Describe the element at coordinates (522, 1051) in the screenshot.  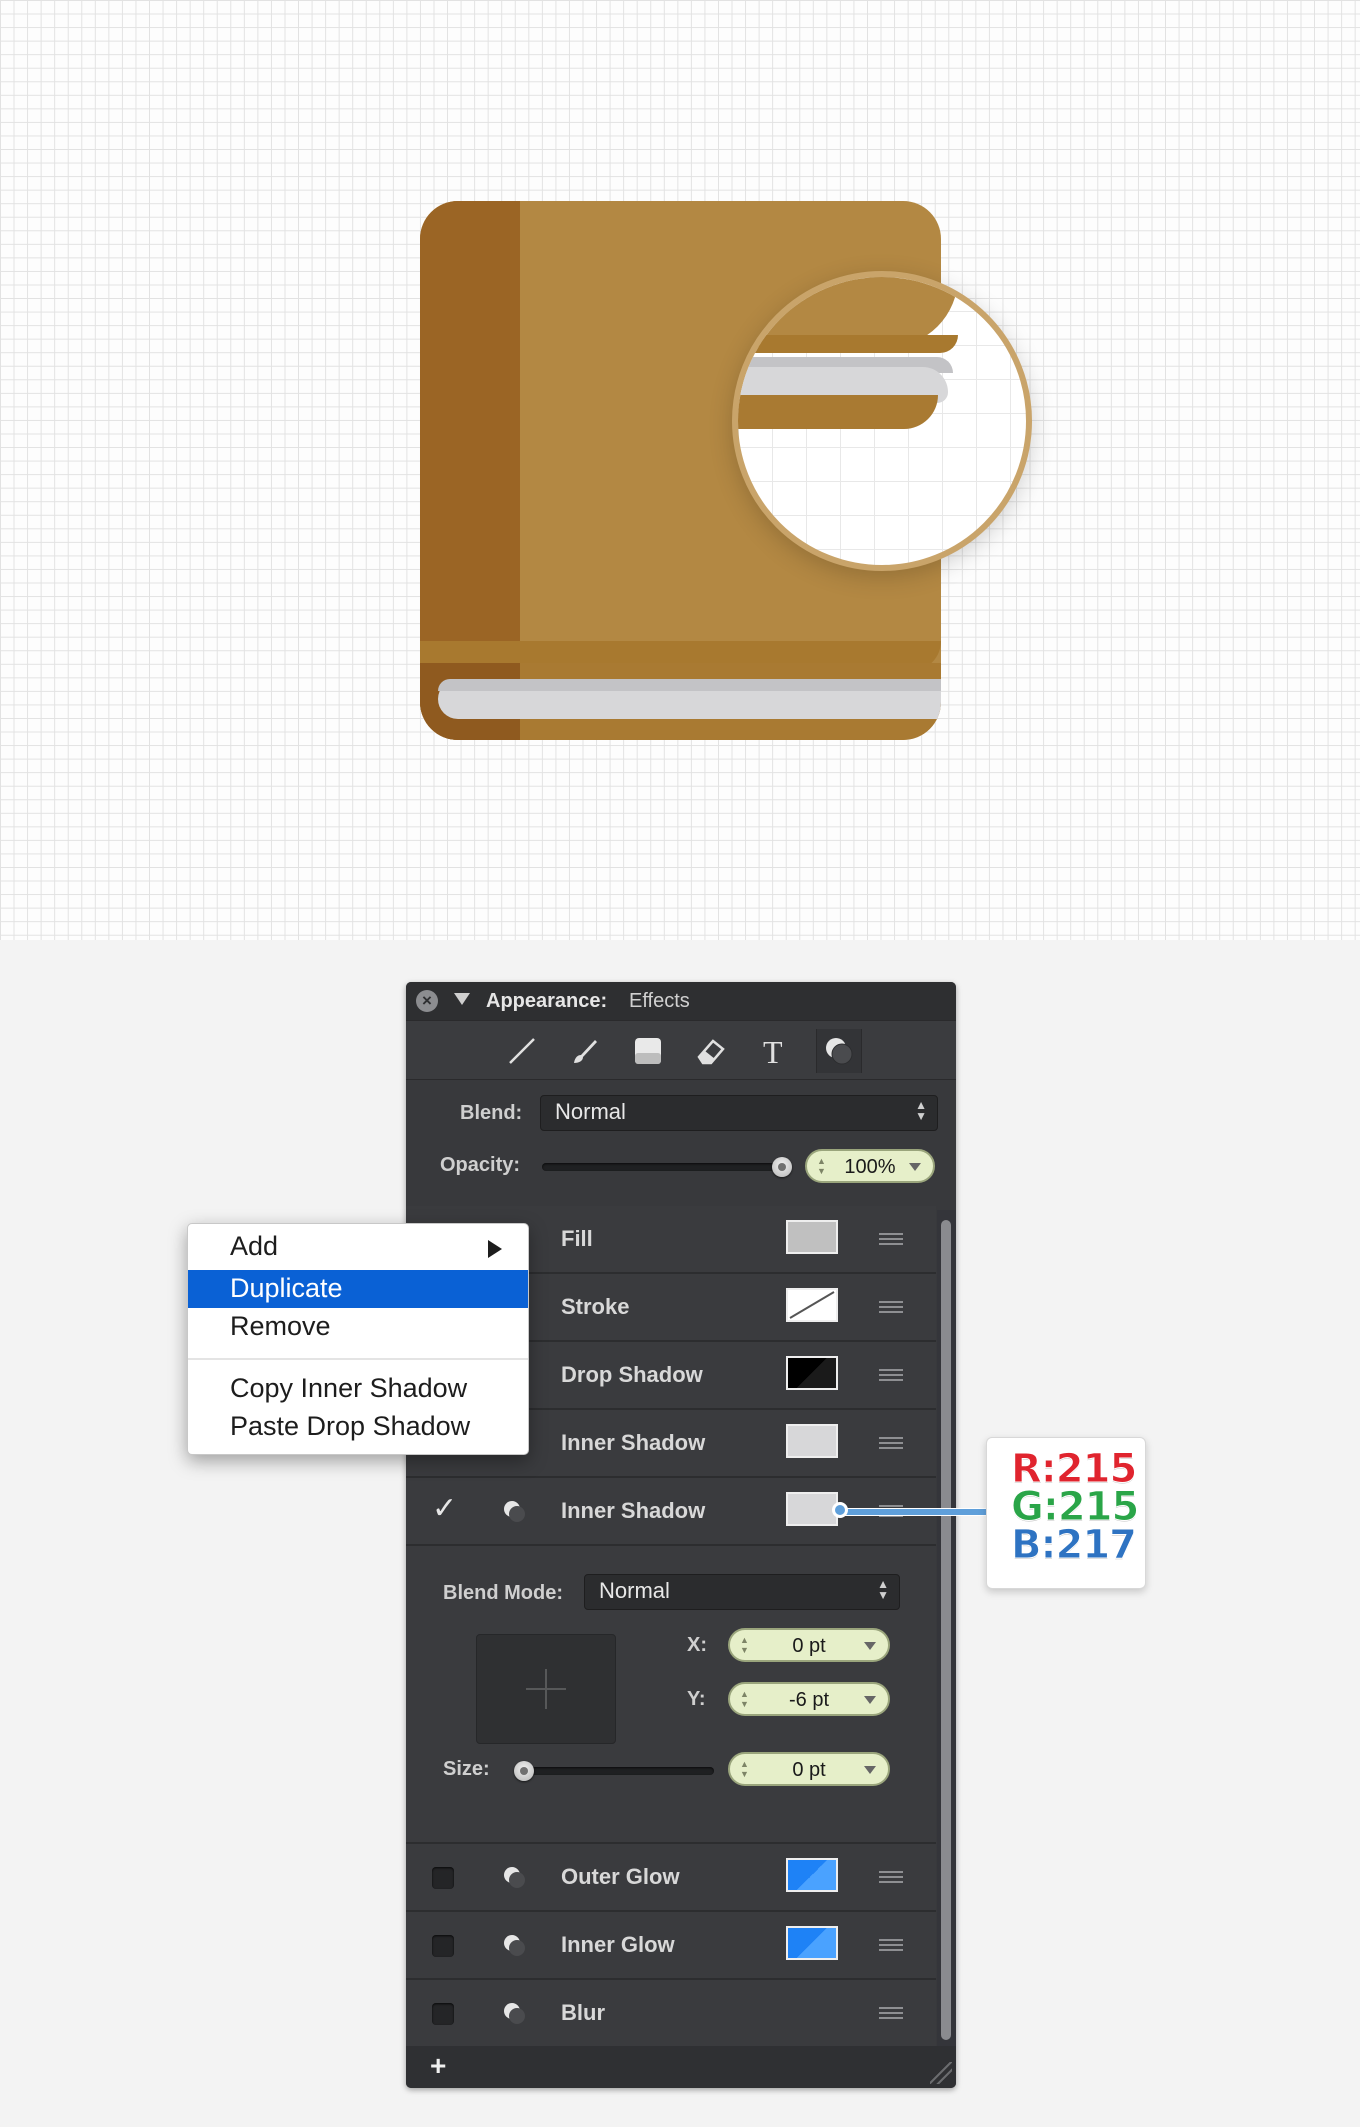
I see `line-tool-icon` at that location.